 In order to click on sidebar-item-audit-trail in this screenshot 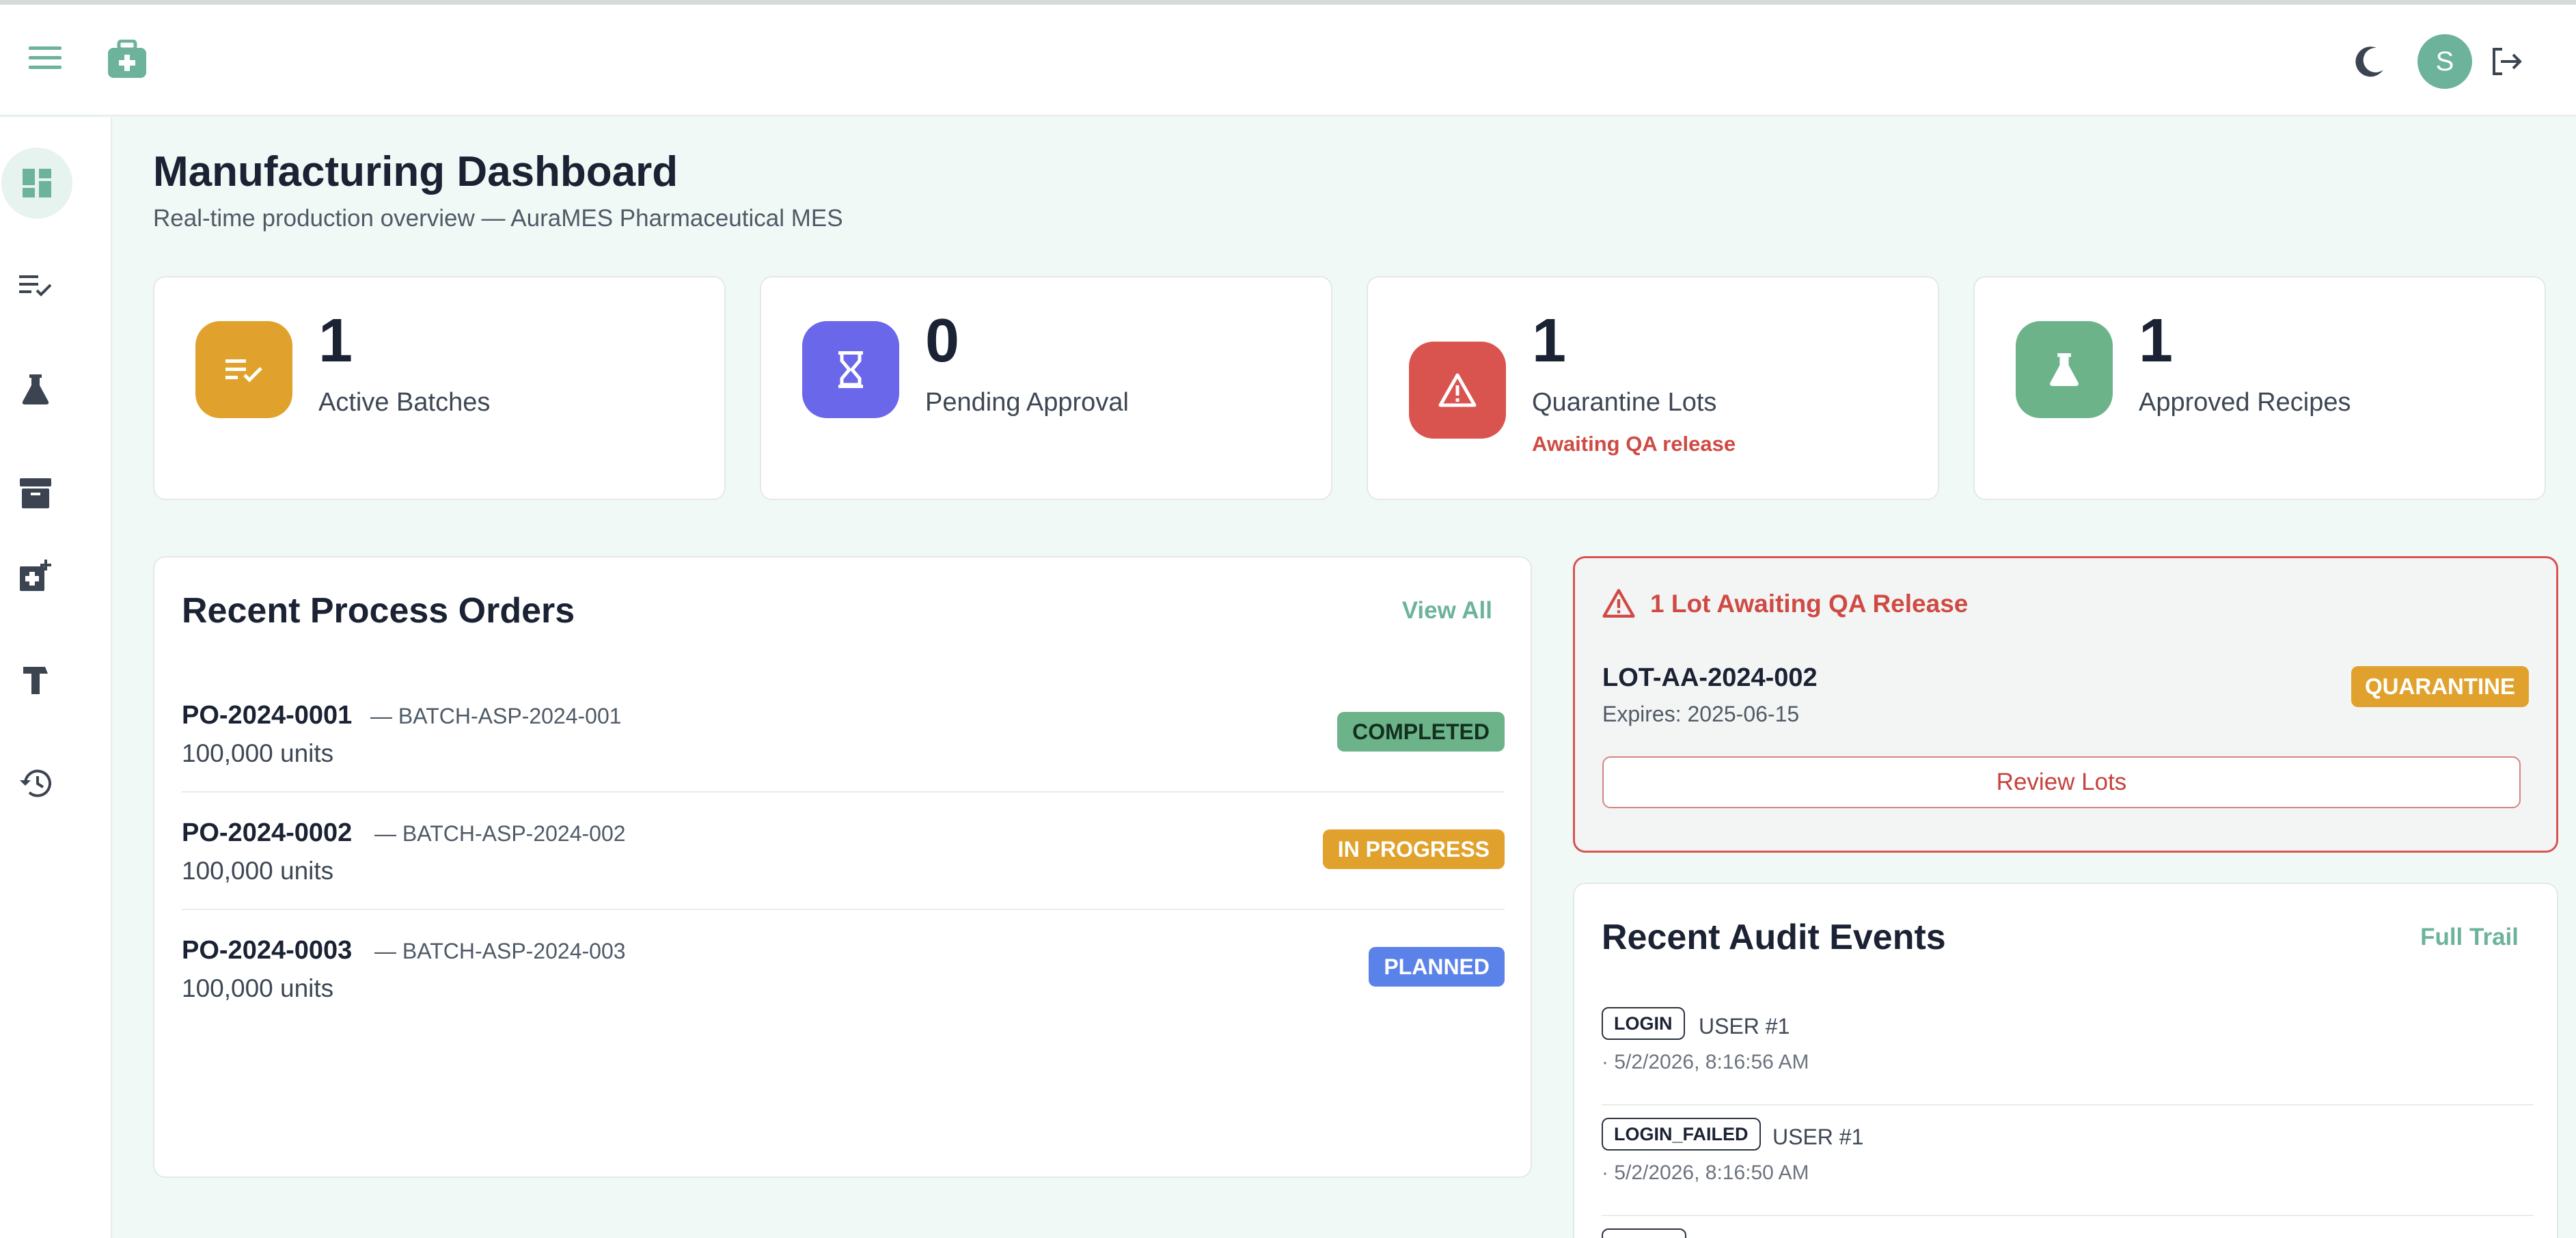, I will do `click(35, 783)`.